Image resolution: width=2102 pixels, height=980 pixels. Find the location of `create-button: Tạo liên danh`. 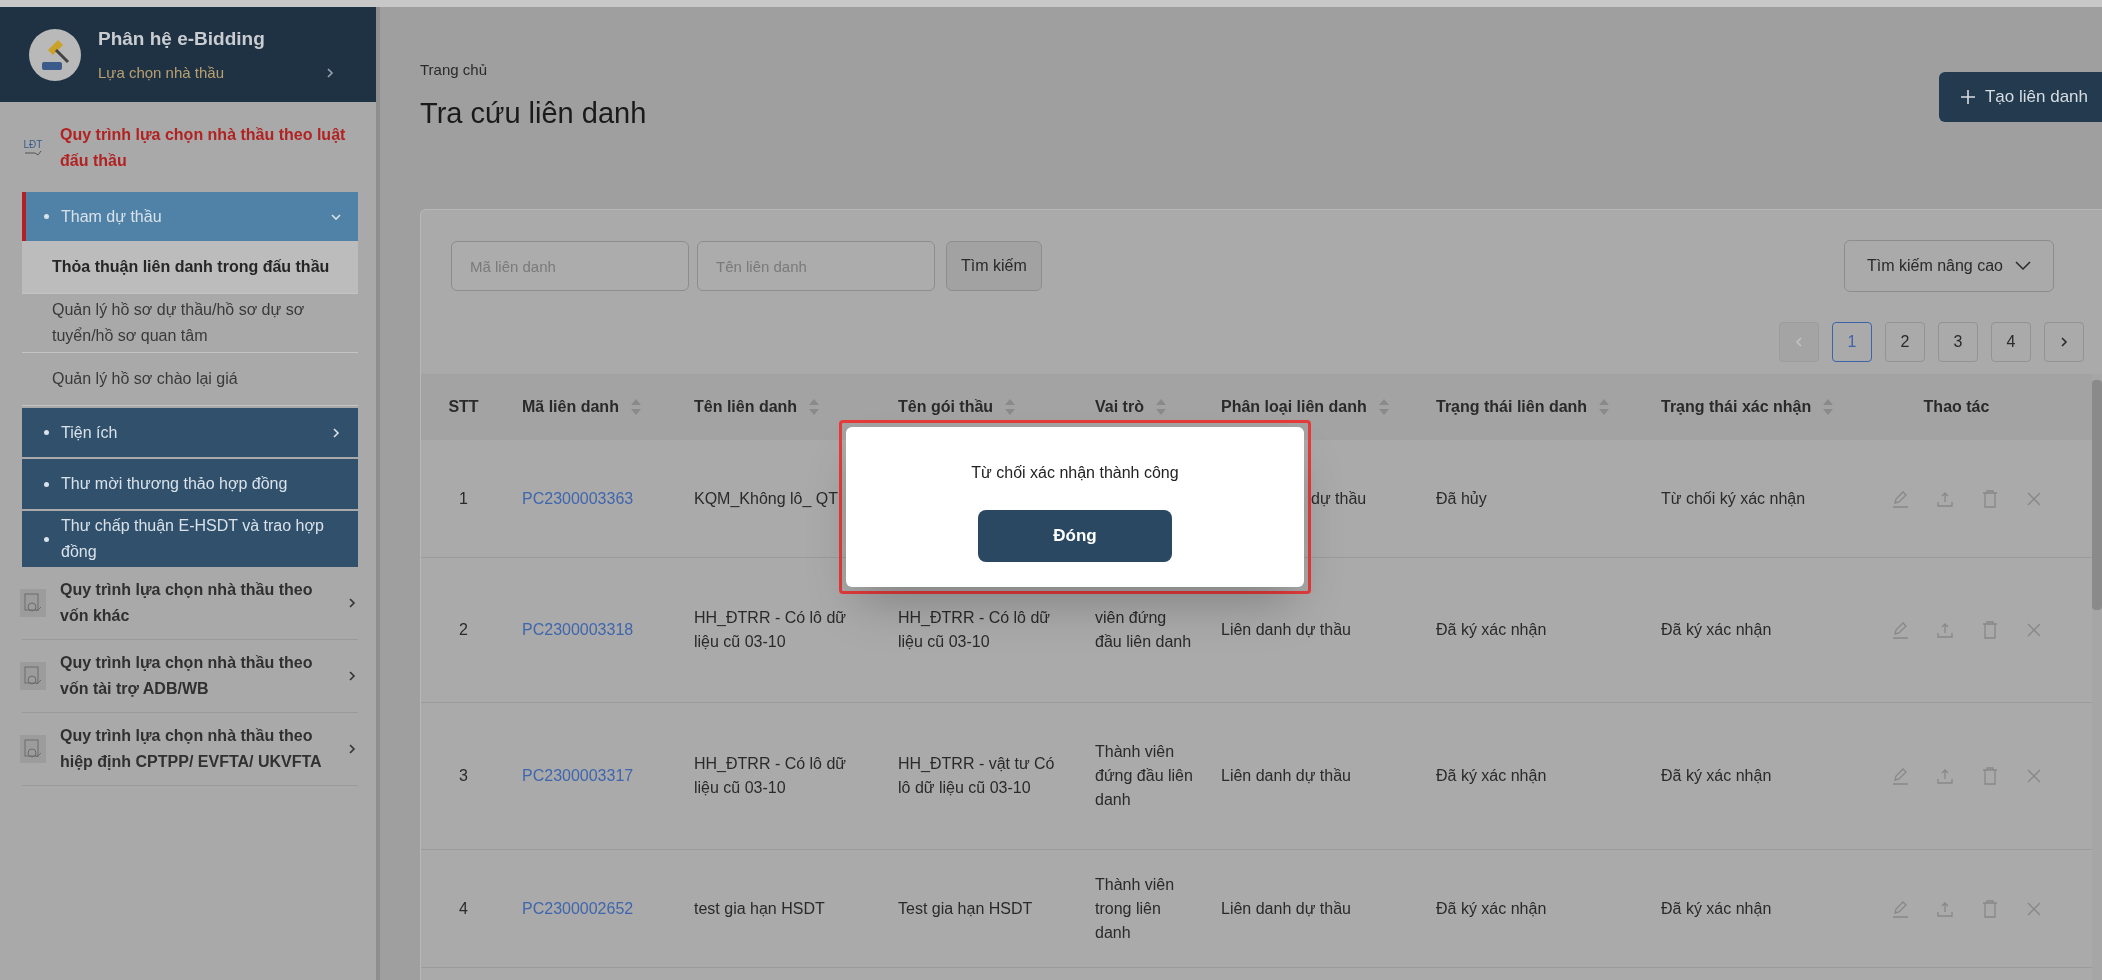

create-button: Tạo liên danh is located at coordinates (2020, 97).